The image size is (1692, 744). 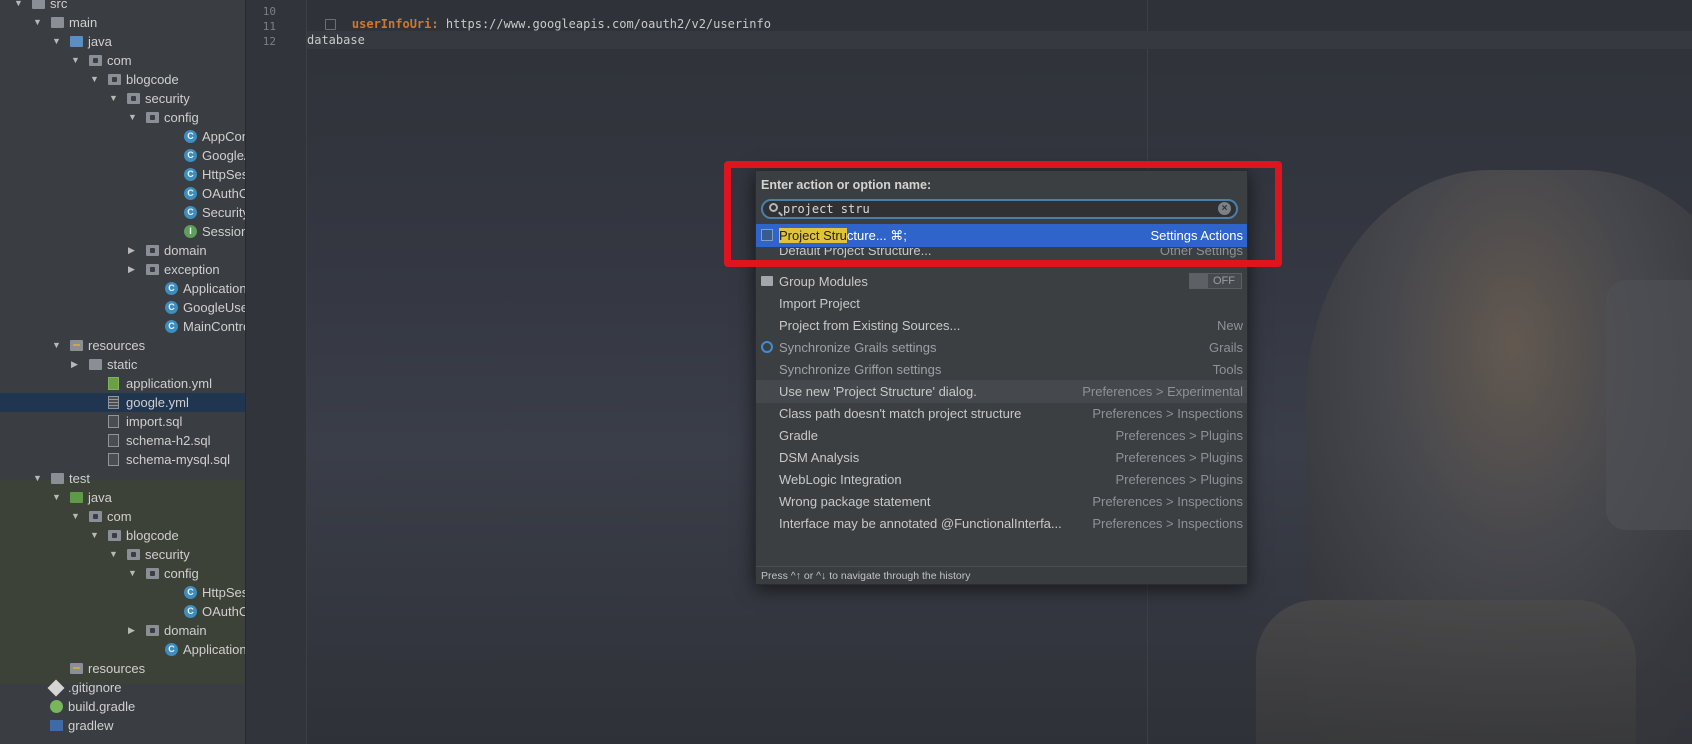 I want to click on tree-item: C AppConf, so click(x=122, y=136).